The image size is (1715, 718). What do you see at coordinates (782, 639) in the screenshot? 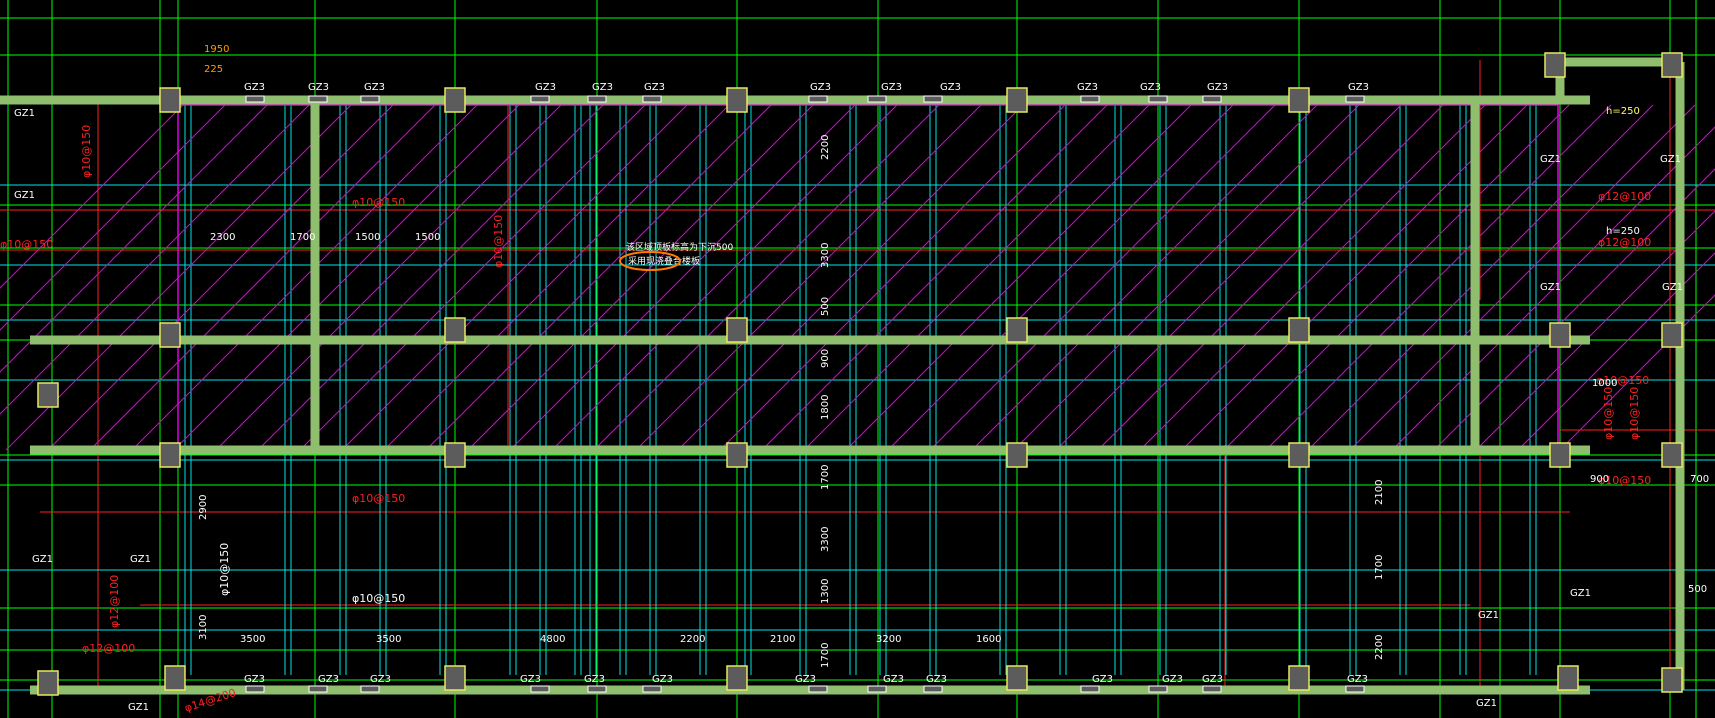
I see `dimension-label: 2100` at bounding box center [782, 639].